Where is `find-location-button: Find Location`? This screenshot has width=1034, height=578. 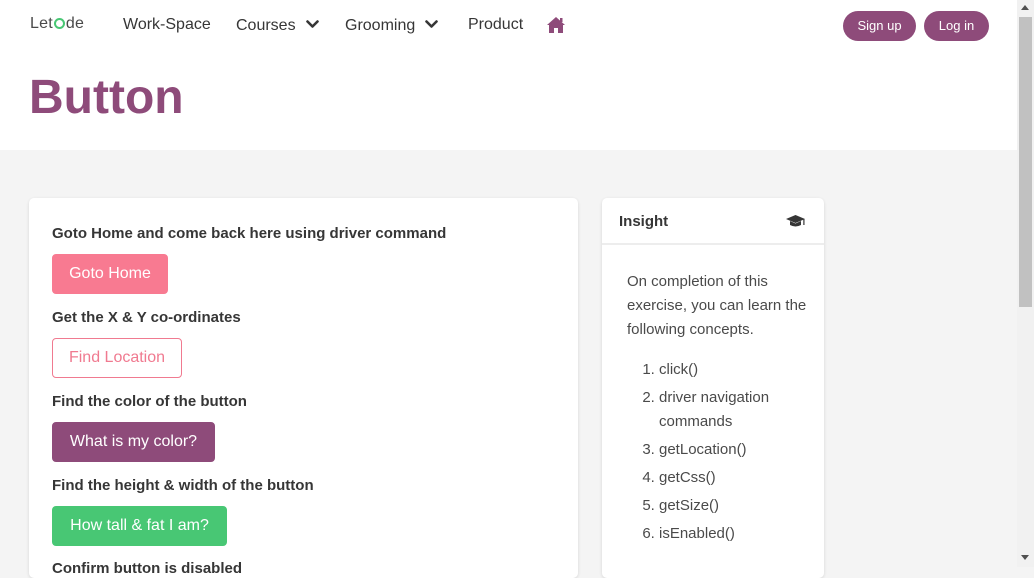
find-location-button: Find Location is located at coordinates (117, 358).